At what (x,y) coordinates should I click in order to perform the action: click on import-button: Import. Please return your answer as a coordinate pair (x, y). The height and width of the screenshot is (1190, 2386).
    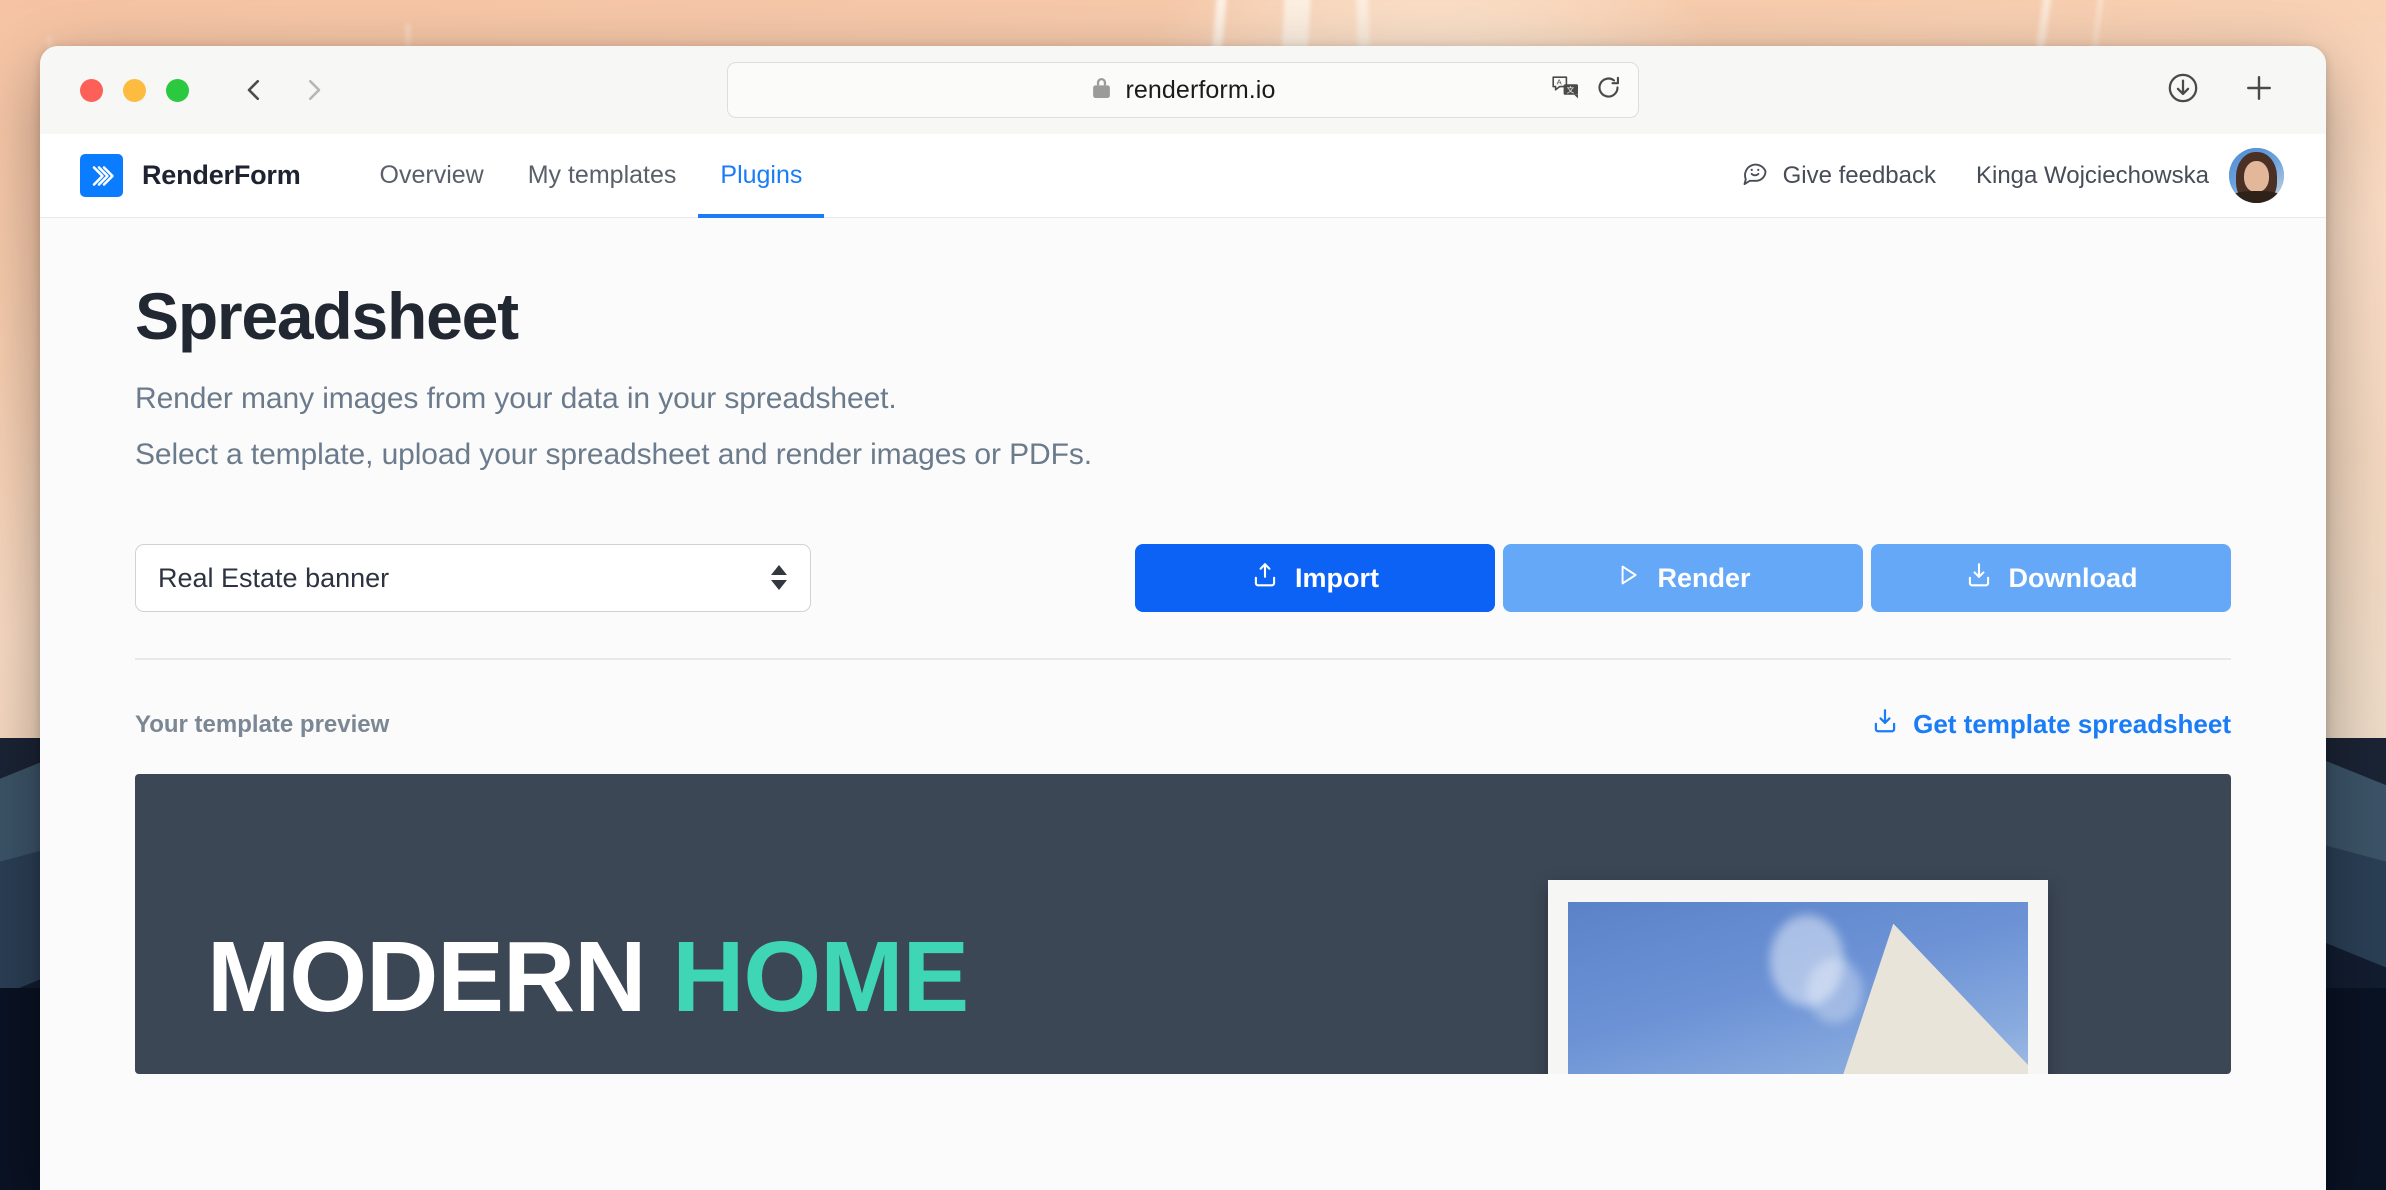
    Looking at the image, I should click on (1315, 578).